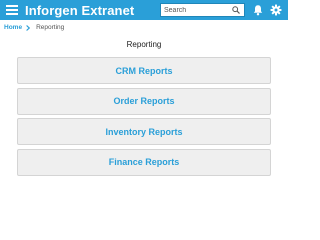 This screenshot has height=240, width=320. What do you see at coordinates (276, 10) in the screenshot?
I see `gear-icon` at bounding box center [276, 10].